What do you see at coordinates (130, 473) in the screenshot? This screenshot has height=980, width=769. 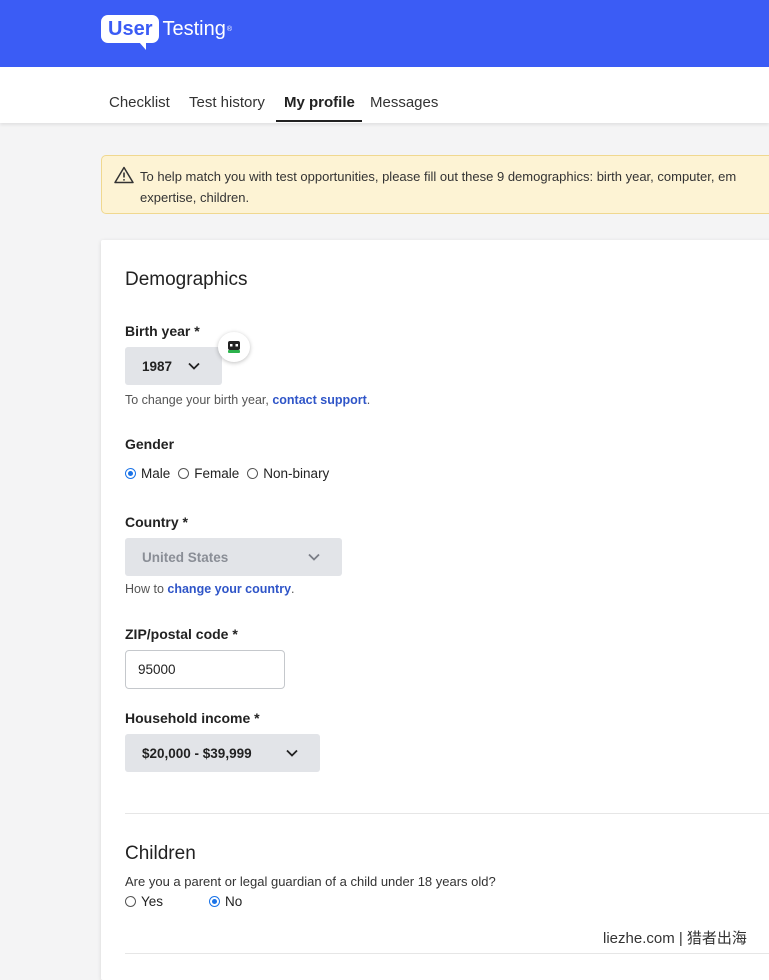 I see `gender-male-radio` at bounding box center [130, 473].